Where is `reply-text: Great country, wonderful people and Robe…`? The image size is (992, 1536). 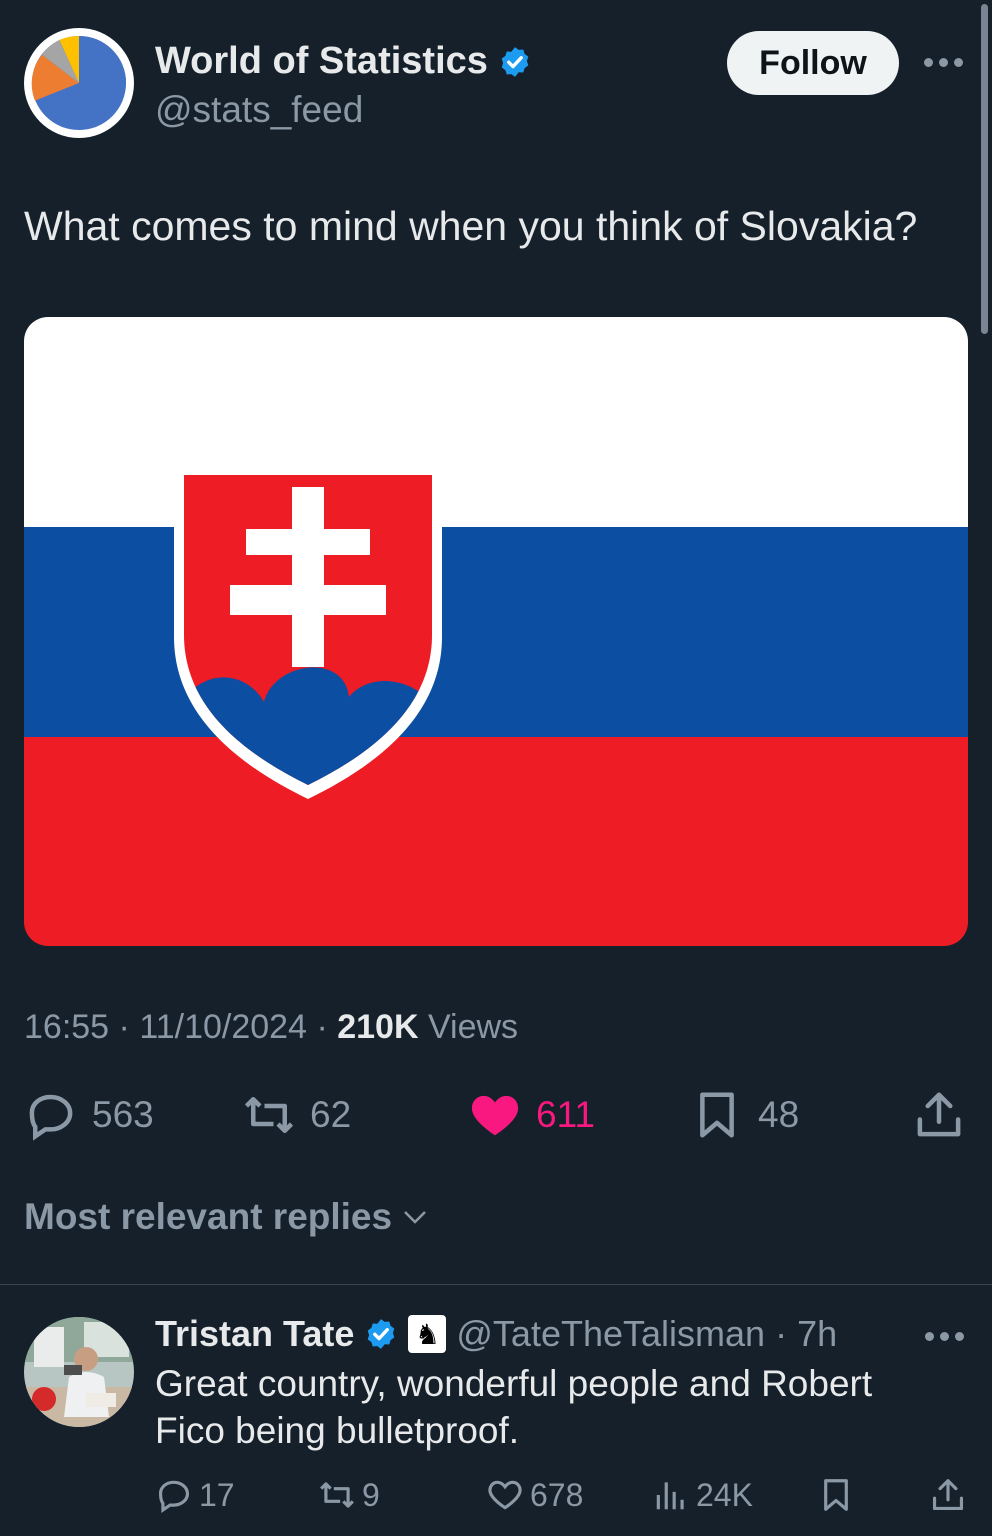 reply-text: Great country, wonderful people and Robe… is located at coordinates (514, 1407).